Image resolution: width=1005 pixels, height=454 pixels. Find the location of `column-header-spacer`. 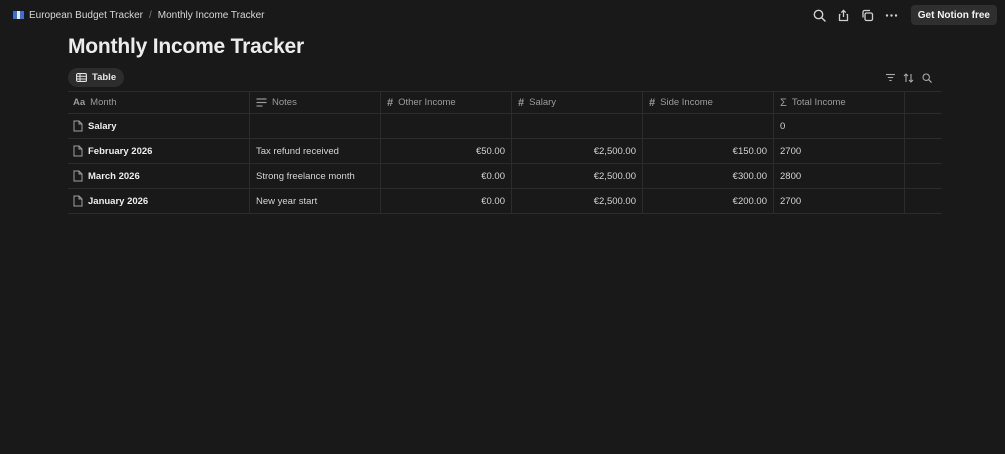

column-header-spacer is located at coordinates (923, 102).